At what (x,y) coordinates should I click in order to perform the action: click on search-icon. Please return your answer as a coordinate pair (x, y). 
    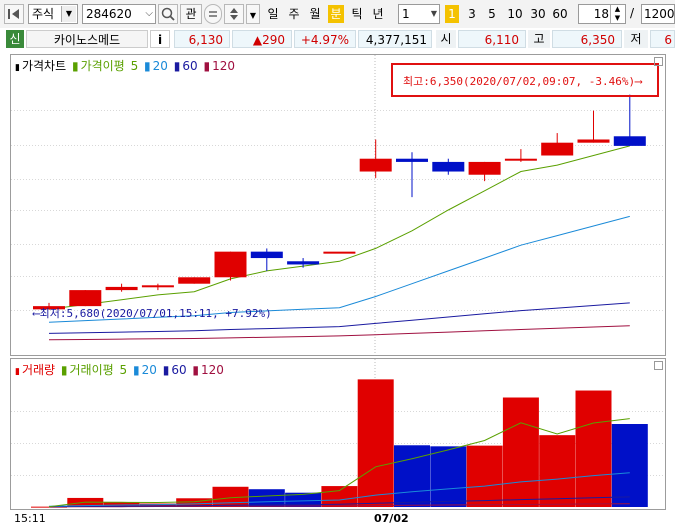
    Looking at the image, I should click on (168, 14).